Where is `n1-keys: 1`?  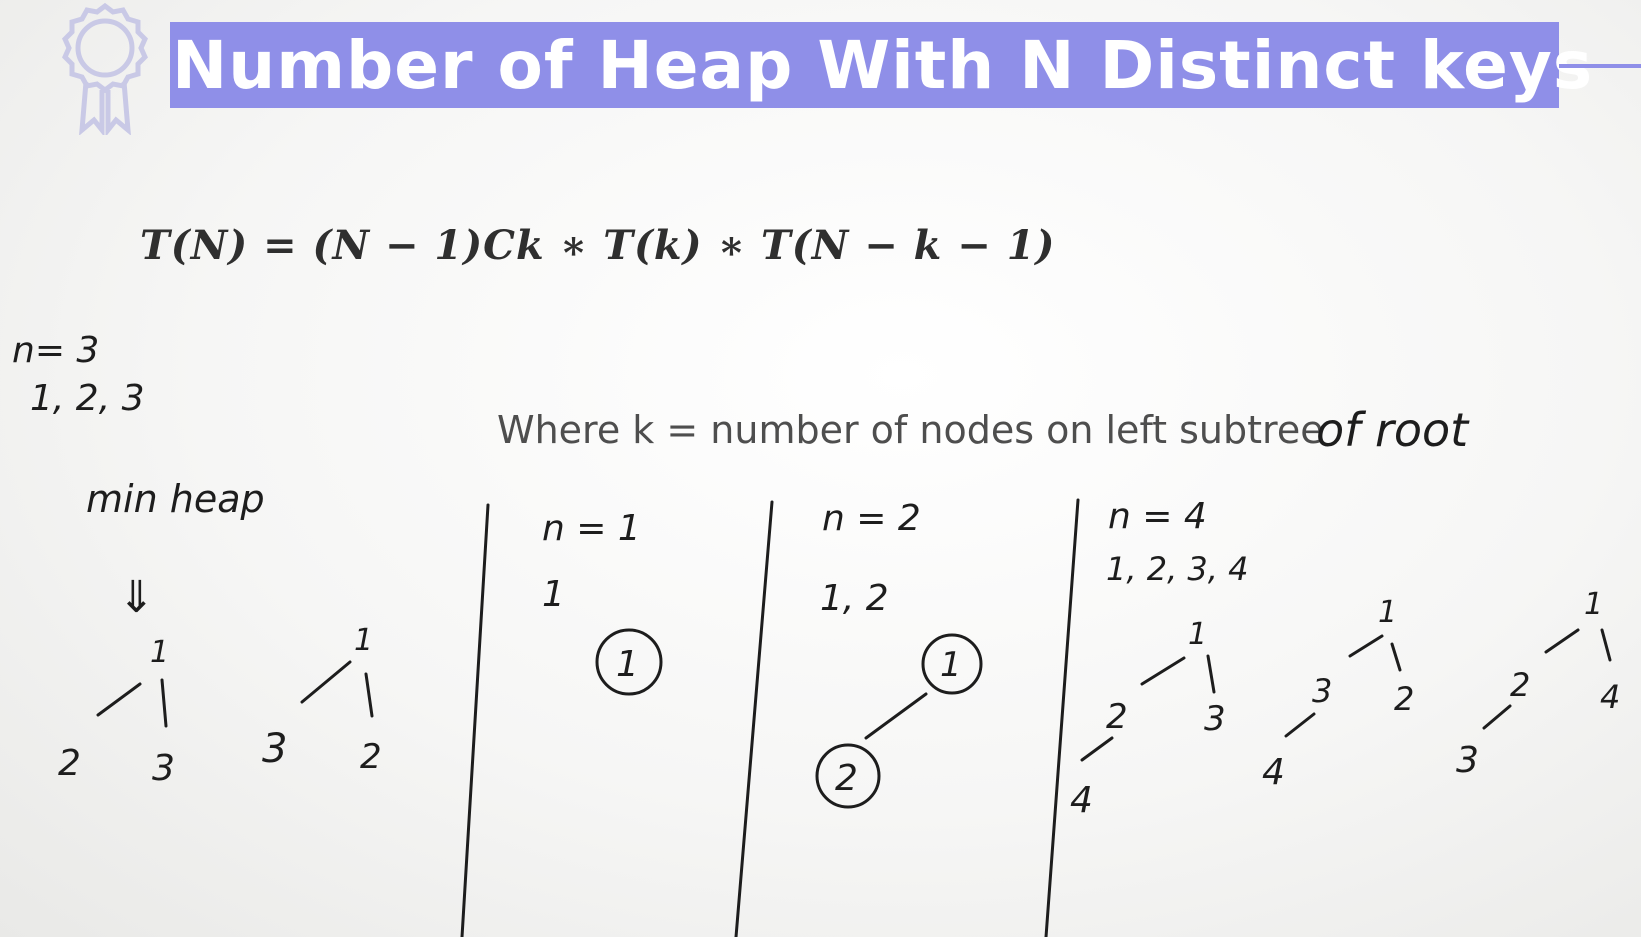
n1-keys: 1 is located at coordinates (553, 594).